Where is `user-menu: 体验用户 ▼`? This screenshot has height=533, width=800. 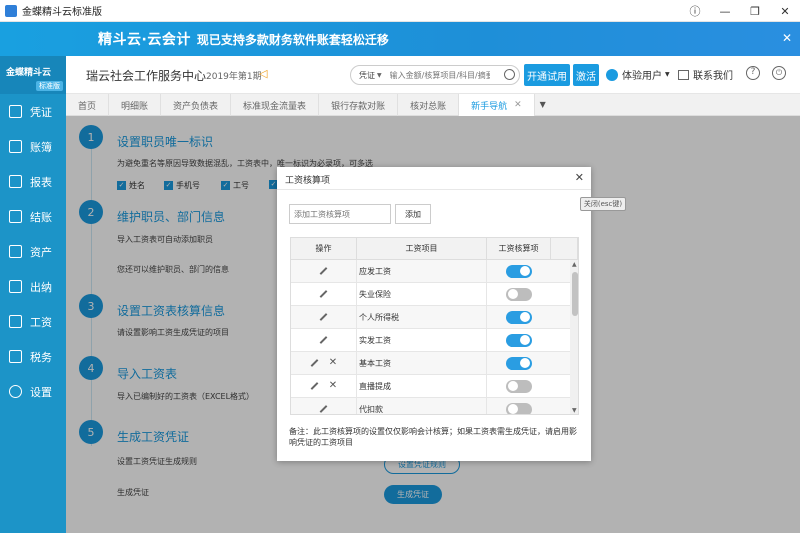
user-menu: 体验用户 ▼ is located at coordinates (638, 74).